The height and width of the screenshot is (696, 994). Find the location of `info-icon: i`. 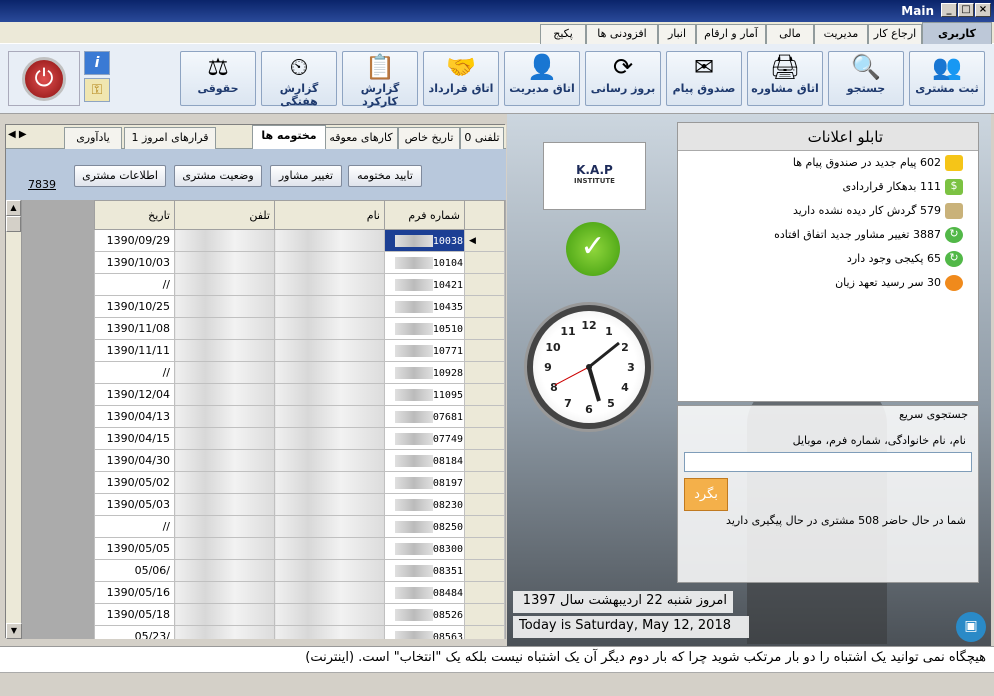

info-icon: i is located at coordinates (97, 63).